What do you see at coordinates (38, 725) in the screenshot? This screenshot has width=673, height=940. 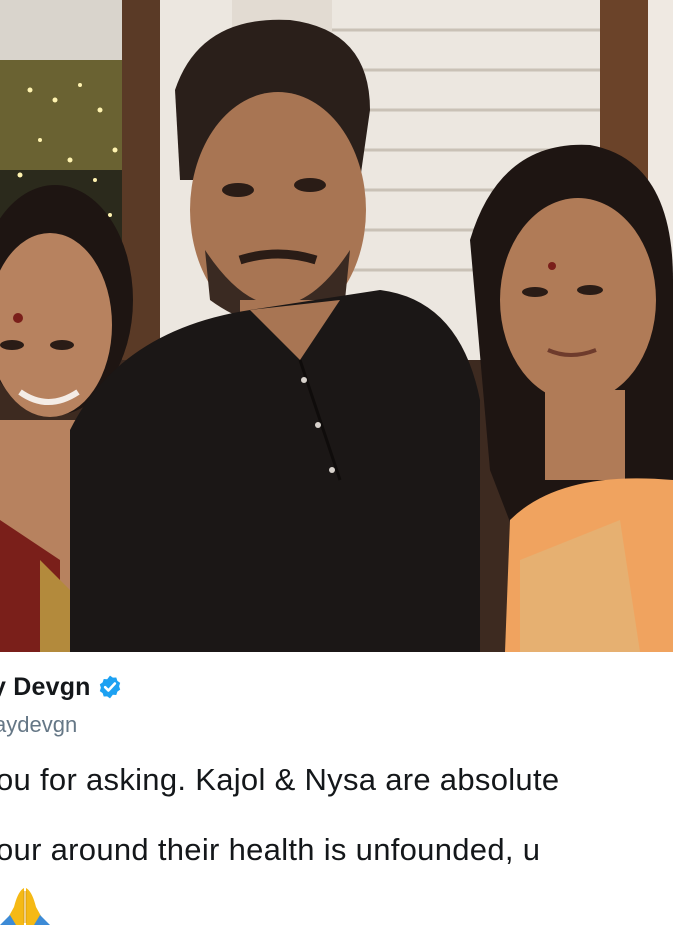 I see `author-handle: aydevgn` at bounding box center [38, 725].